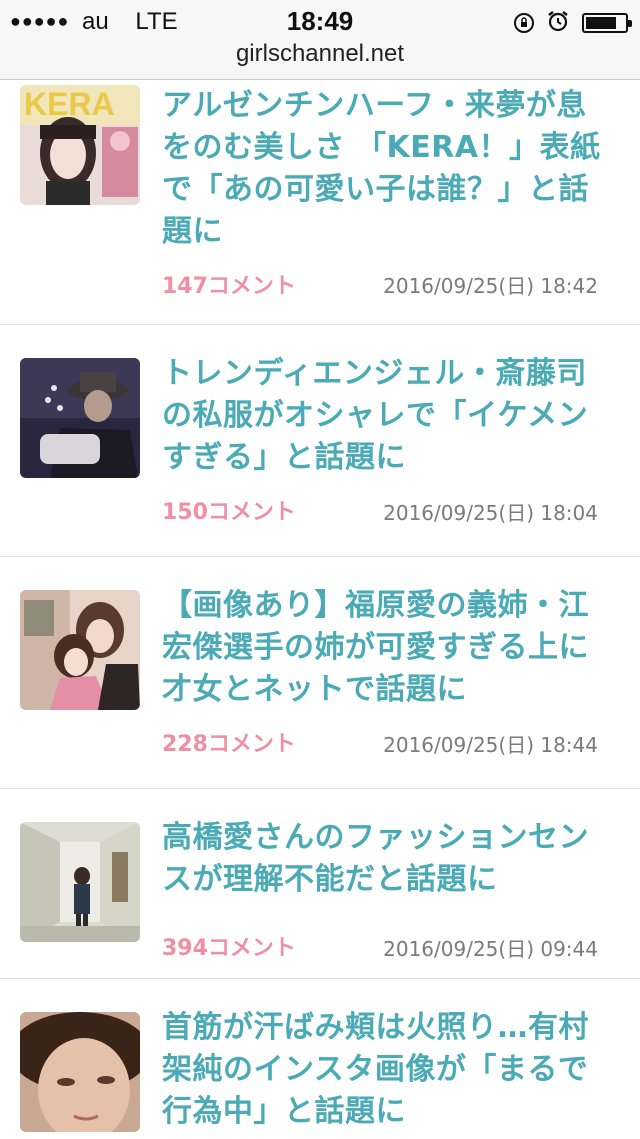  What do you see at coordinates (229, 284) in the screenshot?
I see `comment-count: 147コメント` at bounding box center [229, 284].